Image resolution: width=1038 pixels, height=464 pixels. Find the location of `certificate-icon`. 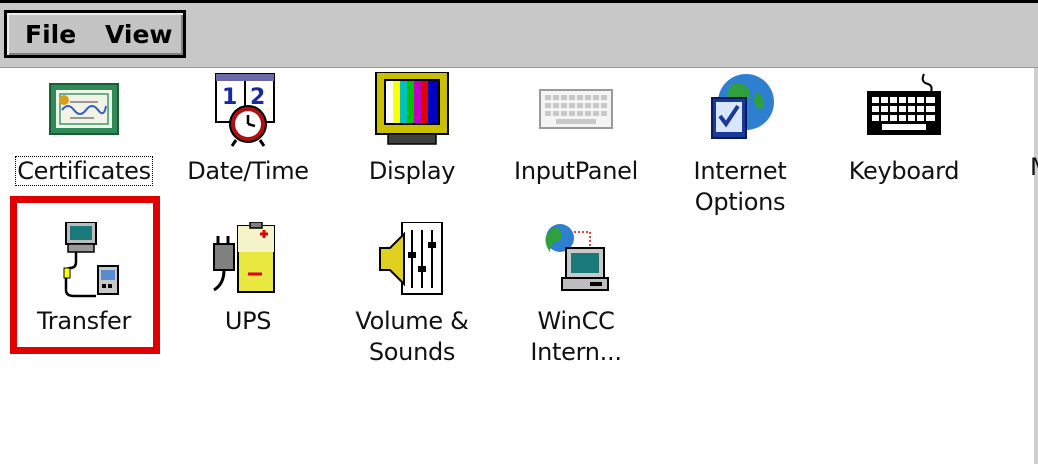

certificate-icon is located at coordinates (84, 109).